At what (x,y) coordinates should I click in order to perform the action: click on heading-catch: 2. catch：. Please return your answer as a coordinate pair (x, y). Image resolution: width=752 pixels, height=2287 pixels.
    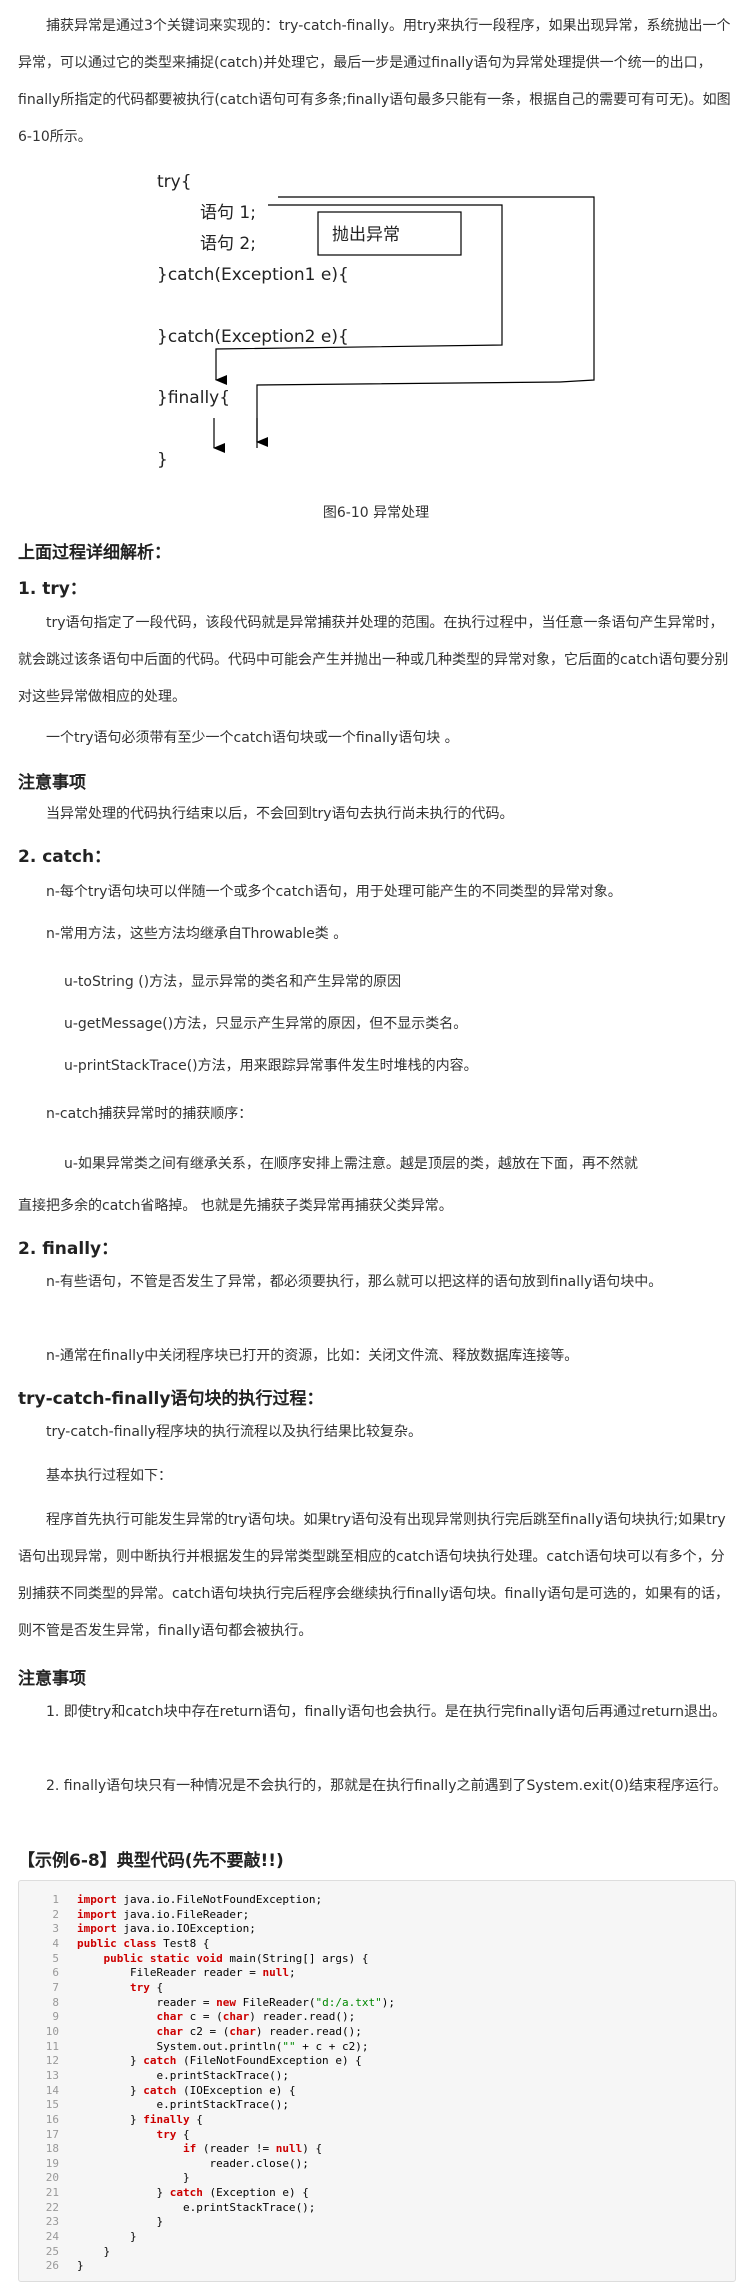
    Looking at the image, I should click on (65, 857).